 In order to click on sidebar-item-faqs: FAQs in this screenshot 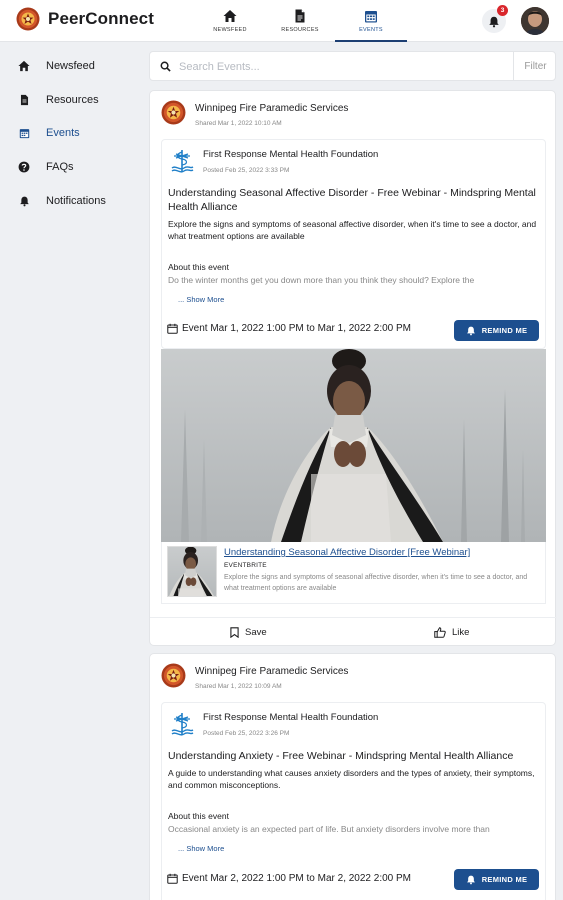, I will do `click(46, 167)`.